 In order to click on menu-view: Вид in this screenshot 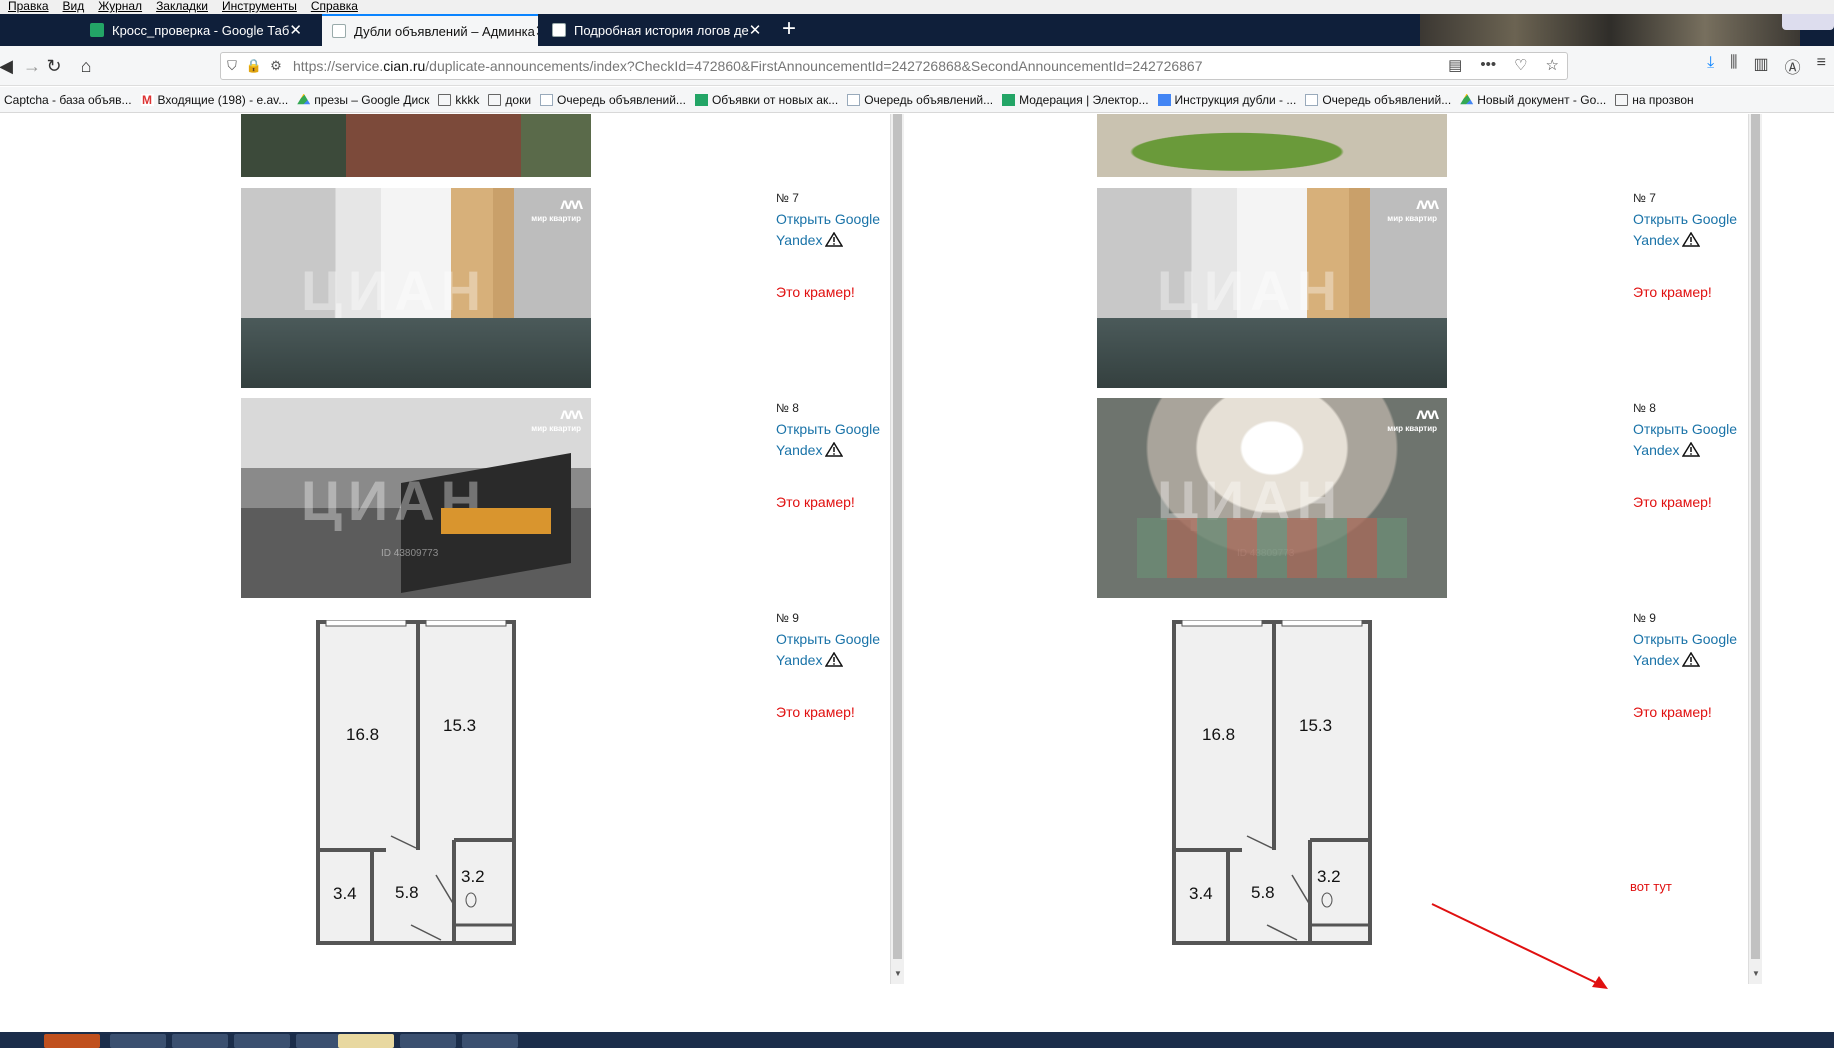, I will do `click(74, 7)`.